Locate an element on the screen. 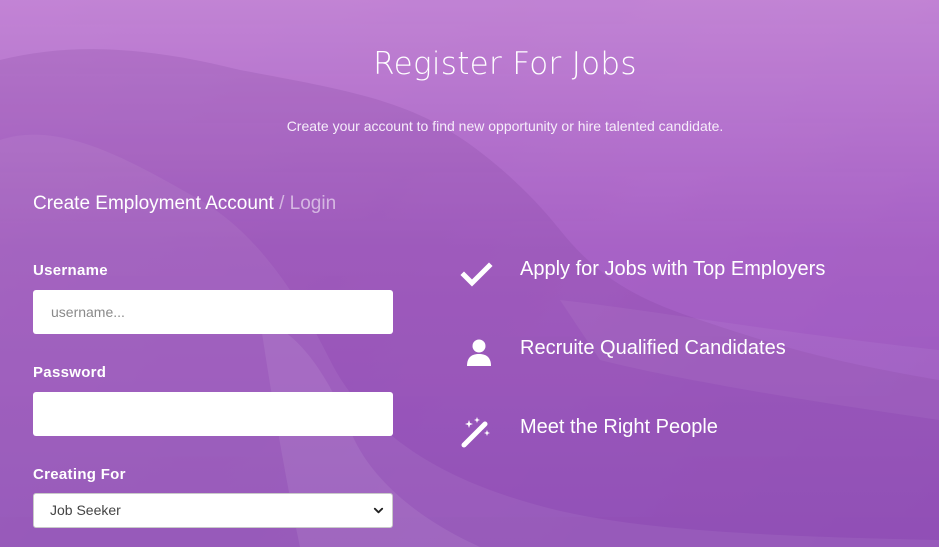  page-title: Register For Jobs is located at coordinates (505, 64).